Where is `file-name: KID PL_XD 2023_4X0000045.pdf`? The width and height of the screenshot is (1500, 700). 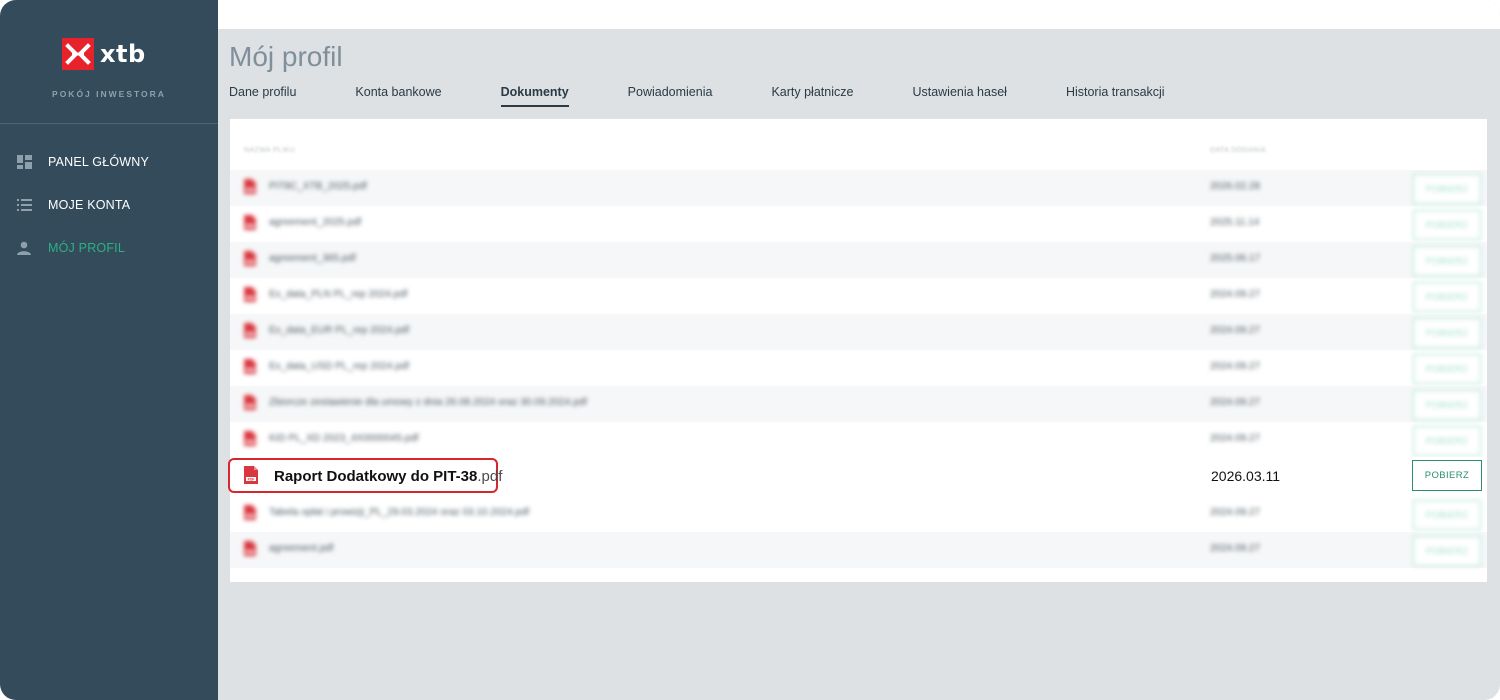
file-name: KID PL_XD 2023_4X0000045.pdf is located at coordinates (344, 438).